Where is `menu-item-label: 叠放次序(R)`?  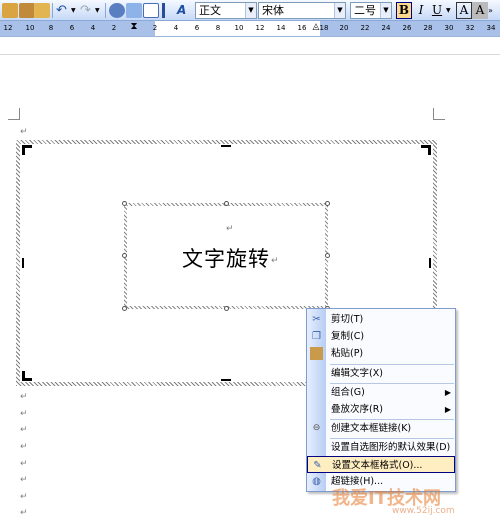
menu-item-label: 叠放次序(R) is located at coordinates (357, 409).